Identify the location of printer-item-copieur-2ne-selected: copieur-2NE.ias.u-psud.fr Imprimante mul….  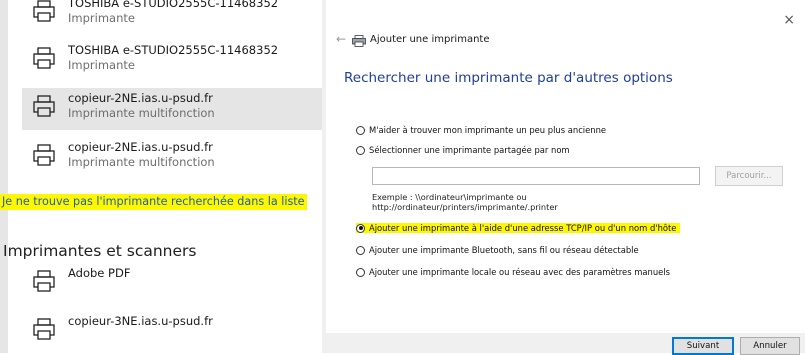
(172, 109).